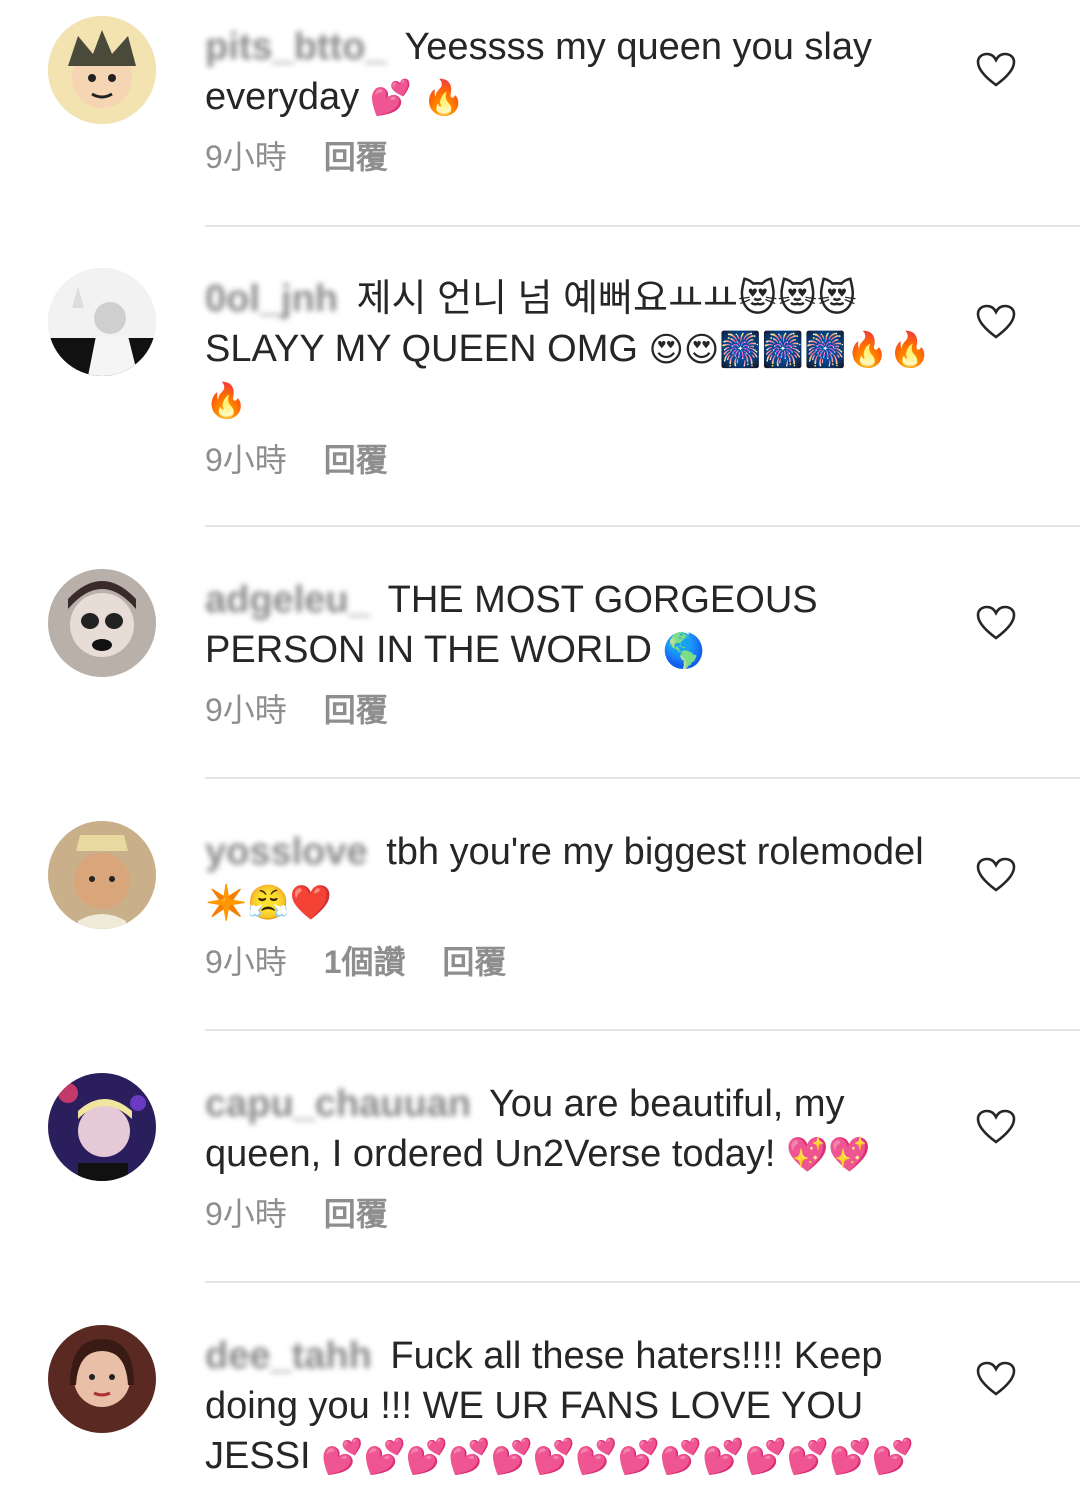  Describe the element at coordinates (365, 962) in the screenshot. I see `like-count: 1個讚` at that location.